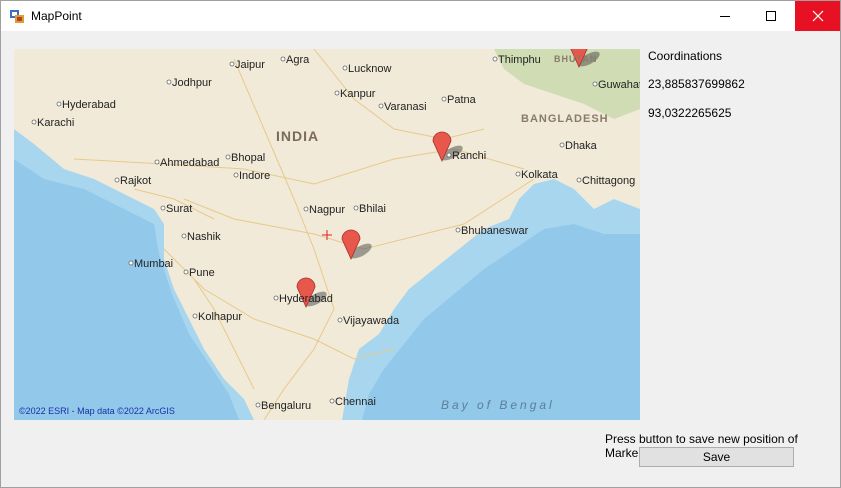  I want to click on city-label: Guwahati, so click(619, 85).